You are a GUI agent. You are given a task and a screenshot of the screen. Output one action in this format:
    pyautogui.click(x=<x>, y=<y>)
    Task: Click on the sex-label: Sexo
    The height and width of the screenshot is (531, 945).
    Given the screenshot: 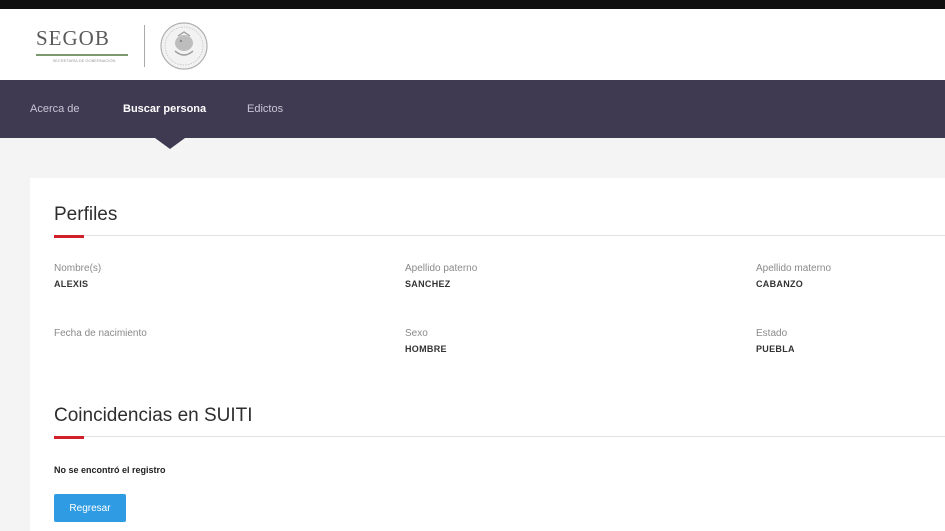 What is the action you would take?
    pyautogui.click(x=416, y=333)
    